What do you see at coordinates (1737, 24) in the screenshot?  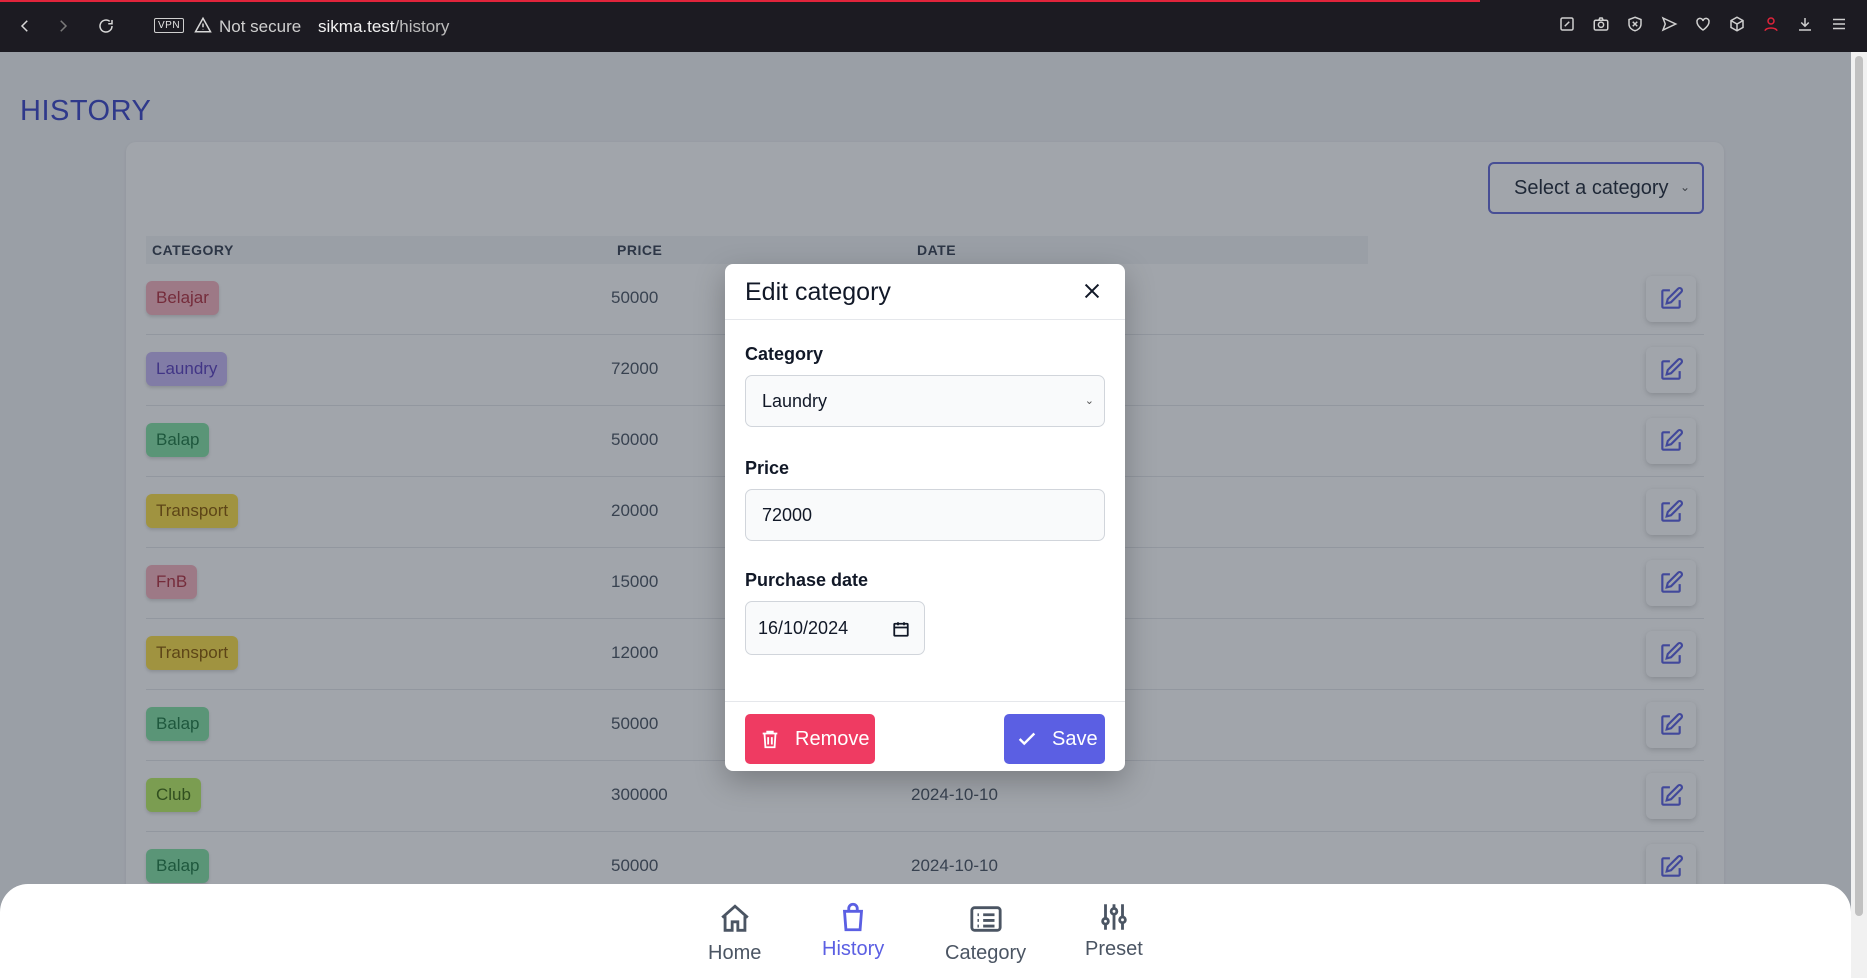 I see `cube-icon` at bounding box center [1737, 24].